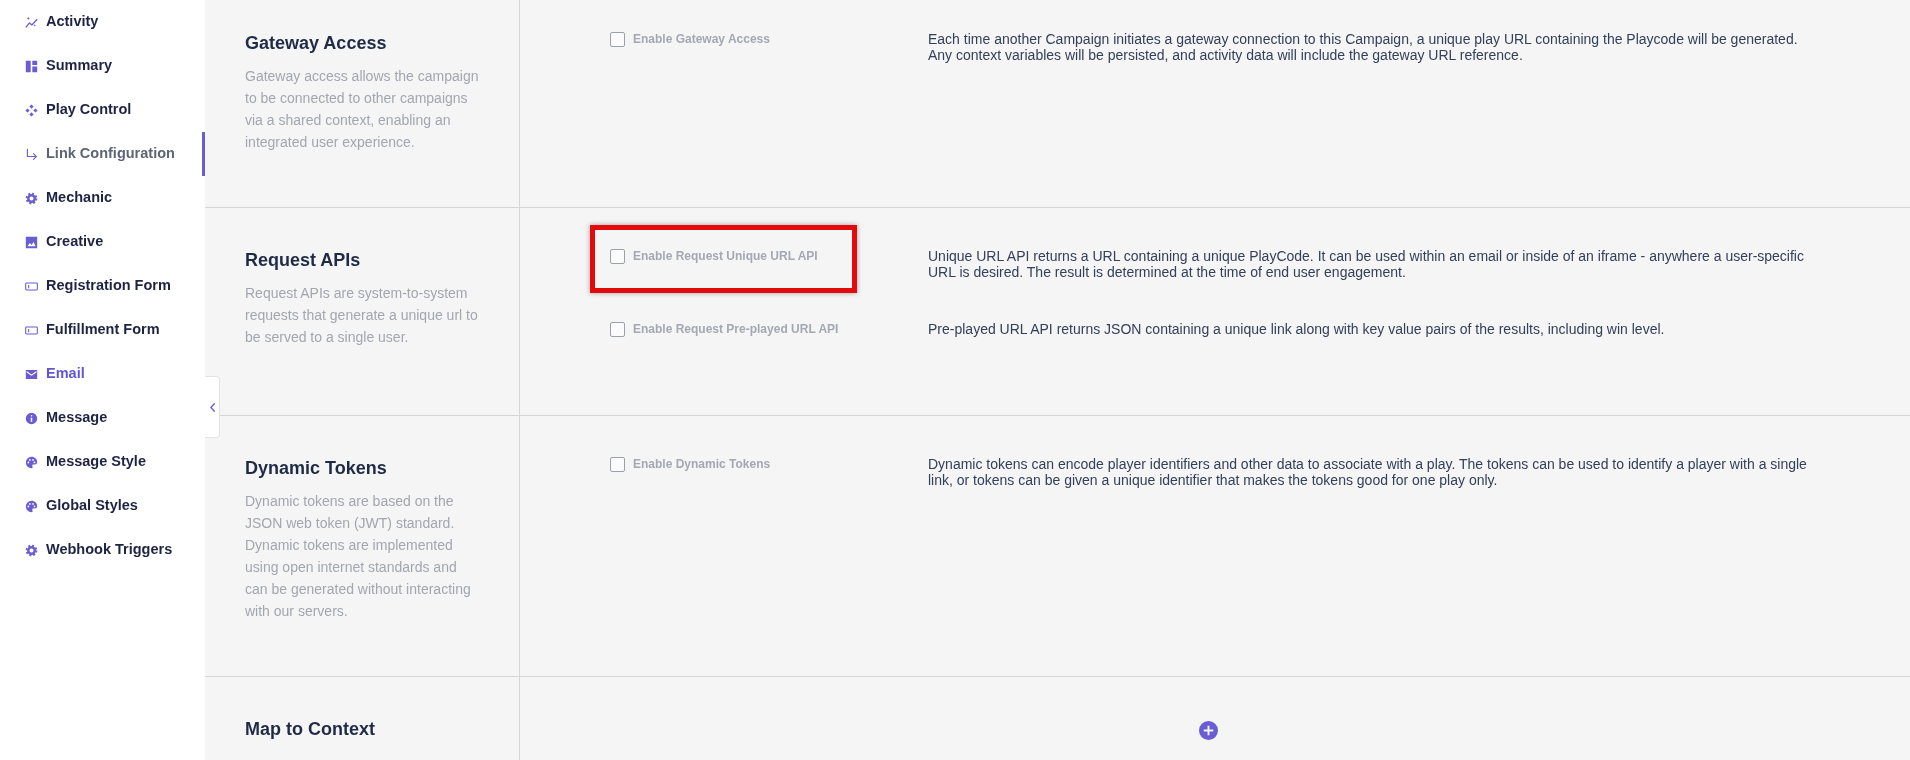 This screenshot has height=760, width=1910. I want to click on section-title: Map to Context, so click(310, 729).